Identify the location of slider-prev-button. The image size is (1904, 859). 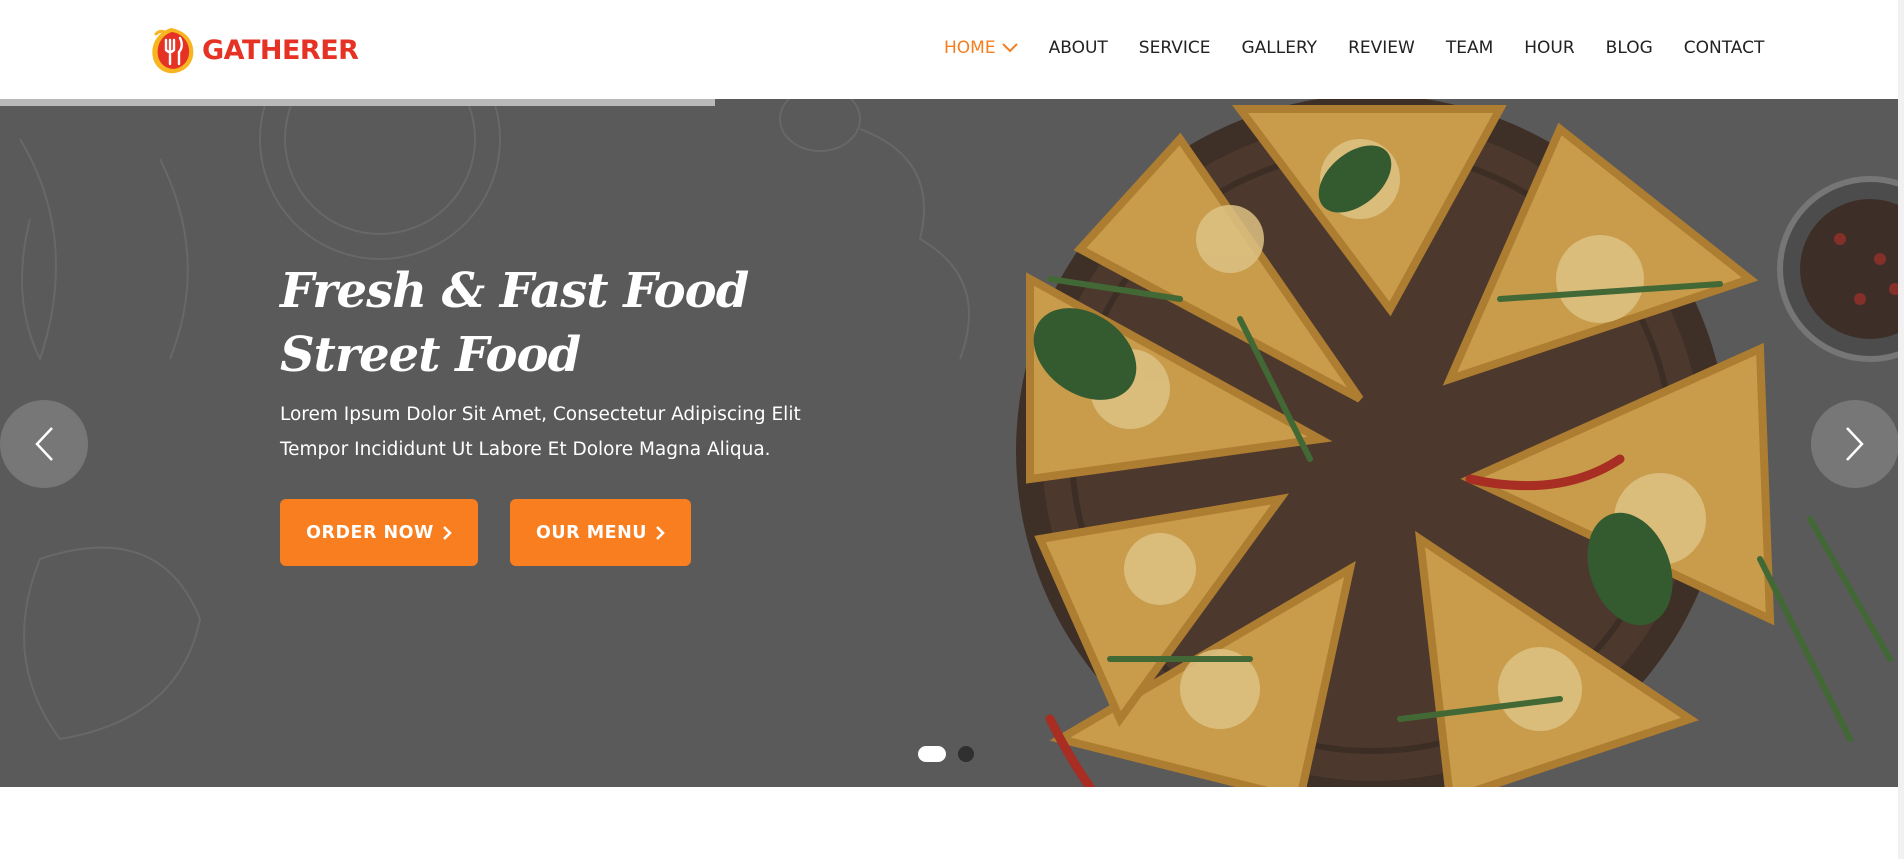
(44, 444).